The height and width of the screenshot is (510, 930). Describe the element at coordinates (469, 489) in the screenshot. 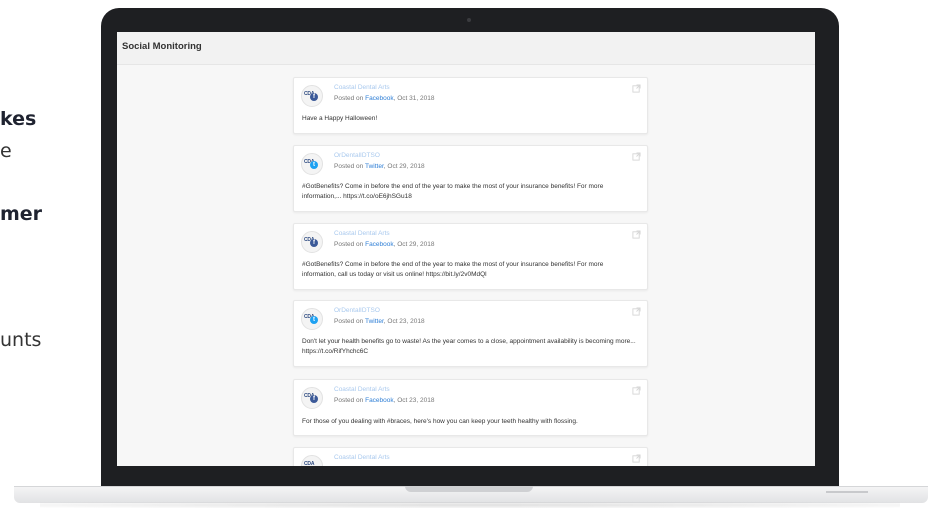

I see `laptop-notch` at that location.